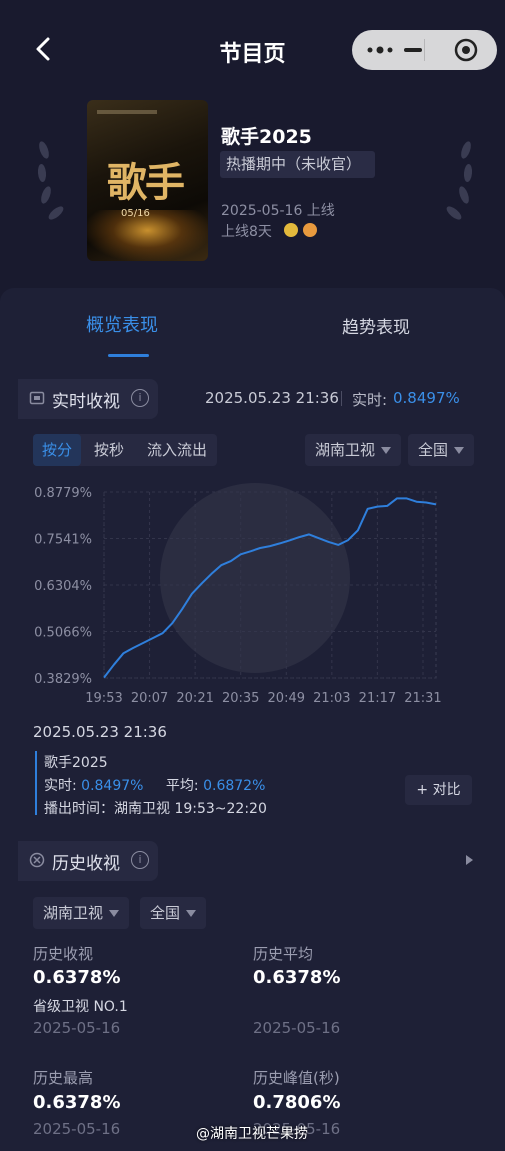 The image size is (505, 1151). Describe the element at coordinates (155, 809) in the screenshot. I see `detail-broadcast: 播出时间：湖南卫视 19:53~22:20` at that location.